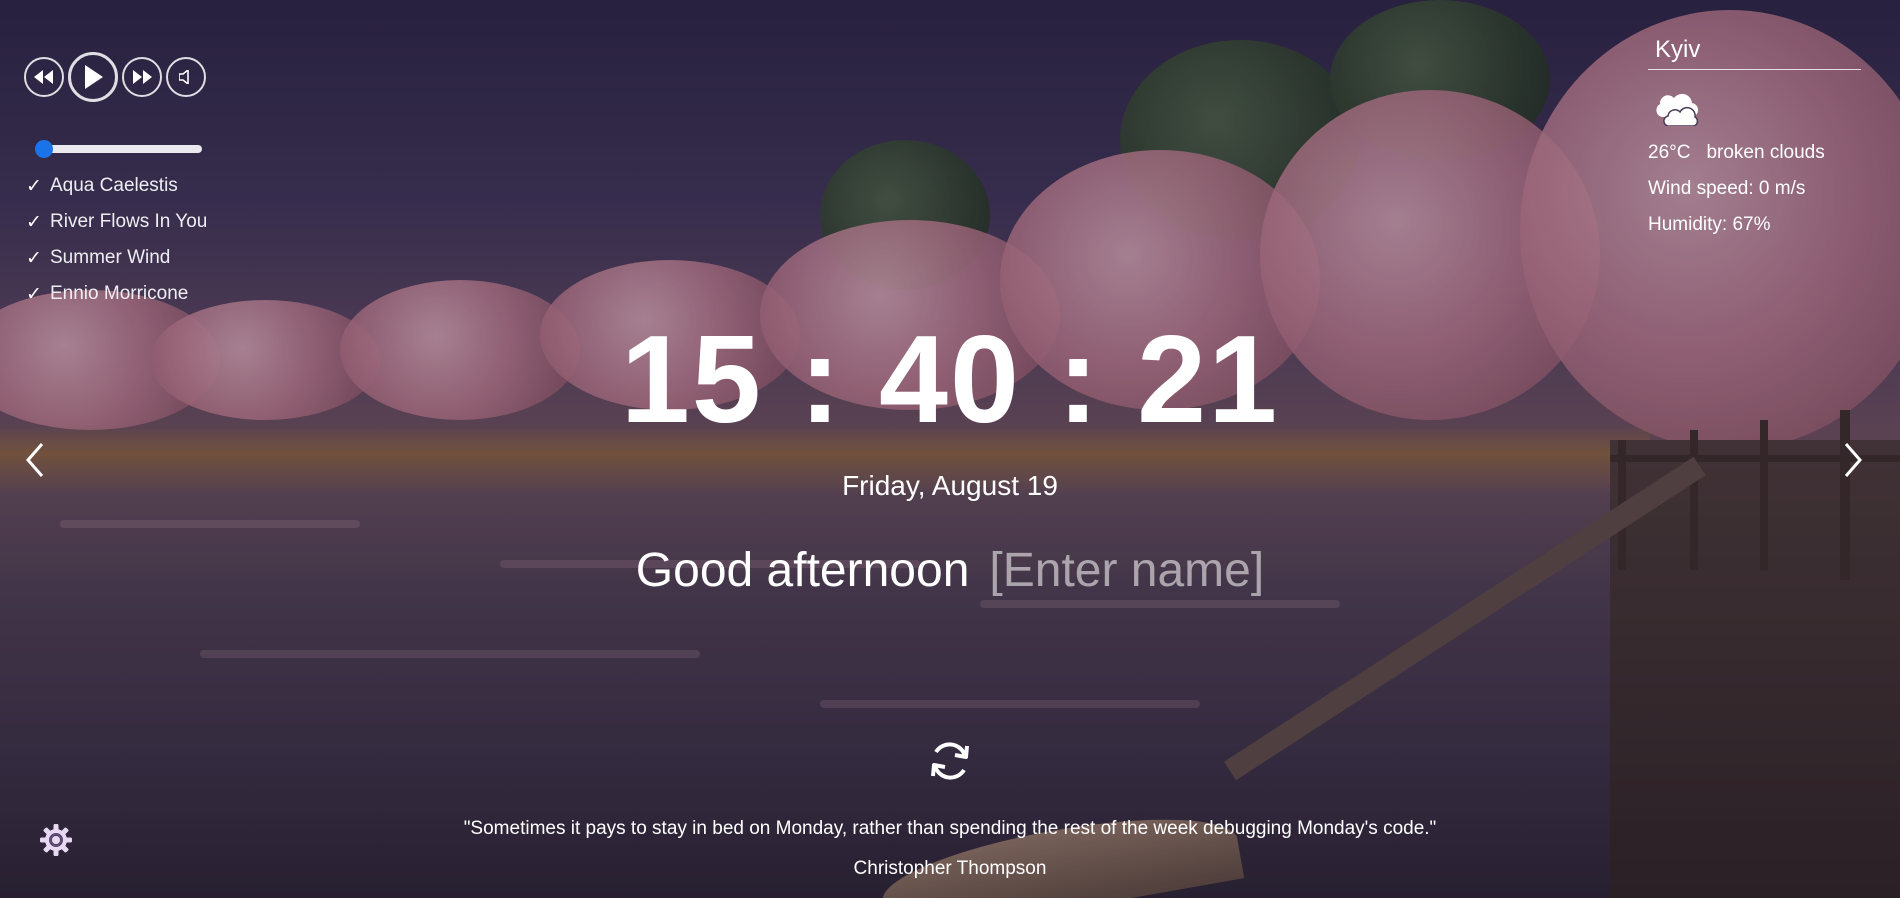  What do you see at coordinates (1709, 224) in the screenshot?
I see `humidity: Humidity: 67%` at bounding box center [1709, 224].